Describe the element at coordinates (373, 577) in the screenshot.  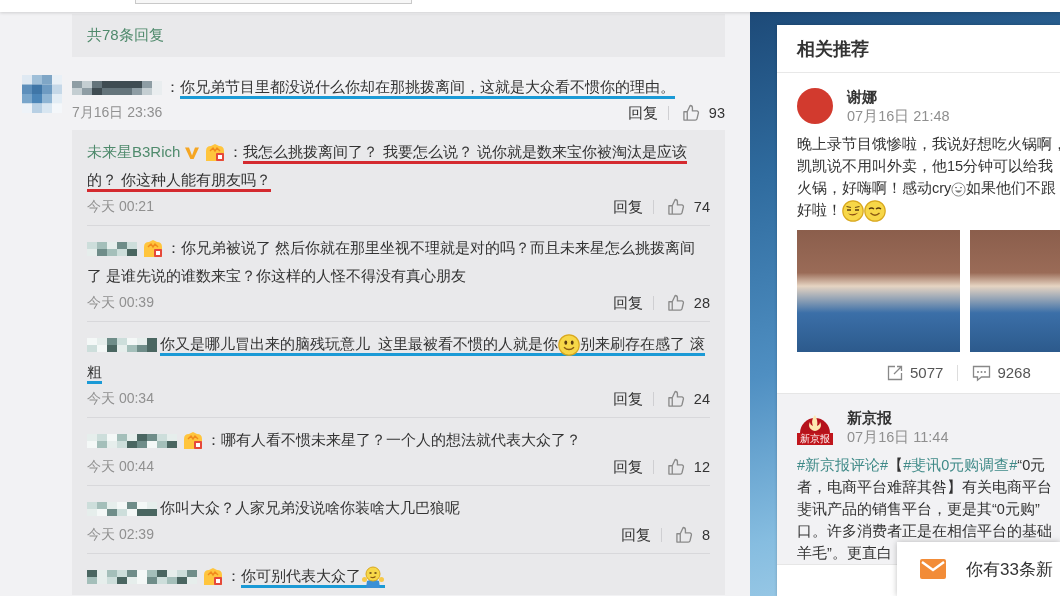
I see `shrug-emoji-icon` at that location.